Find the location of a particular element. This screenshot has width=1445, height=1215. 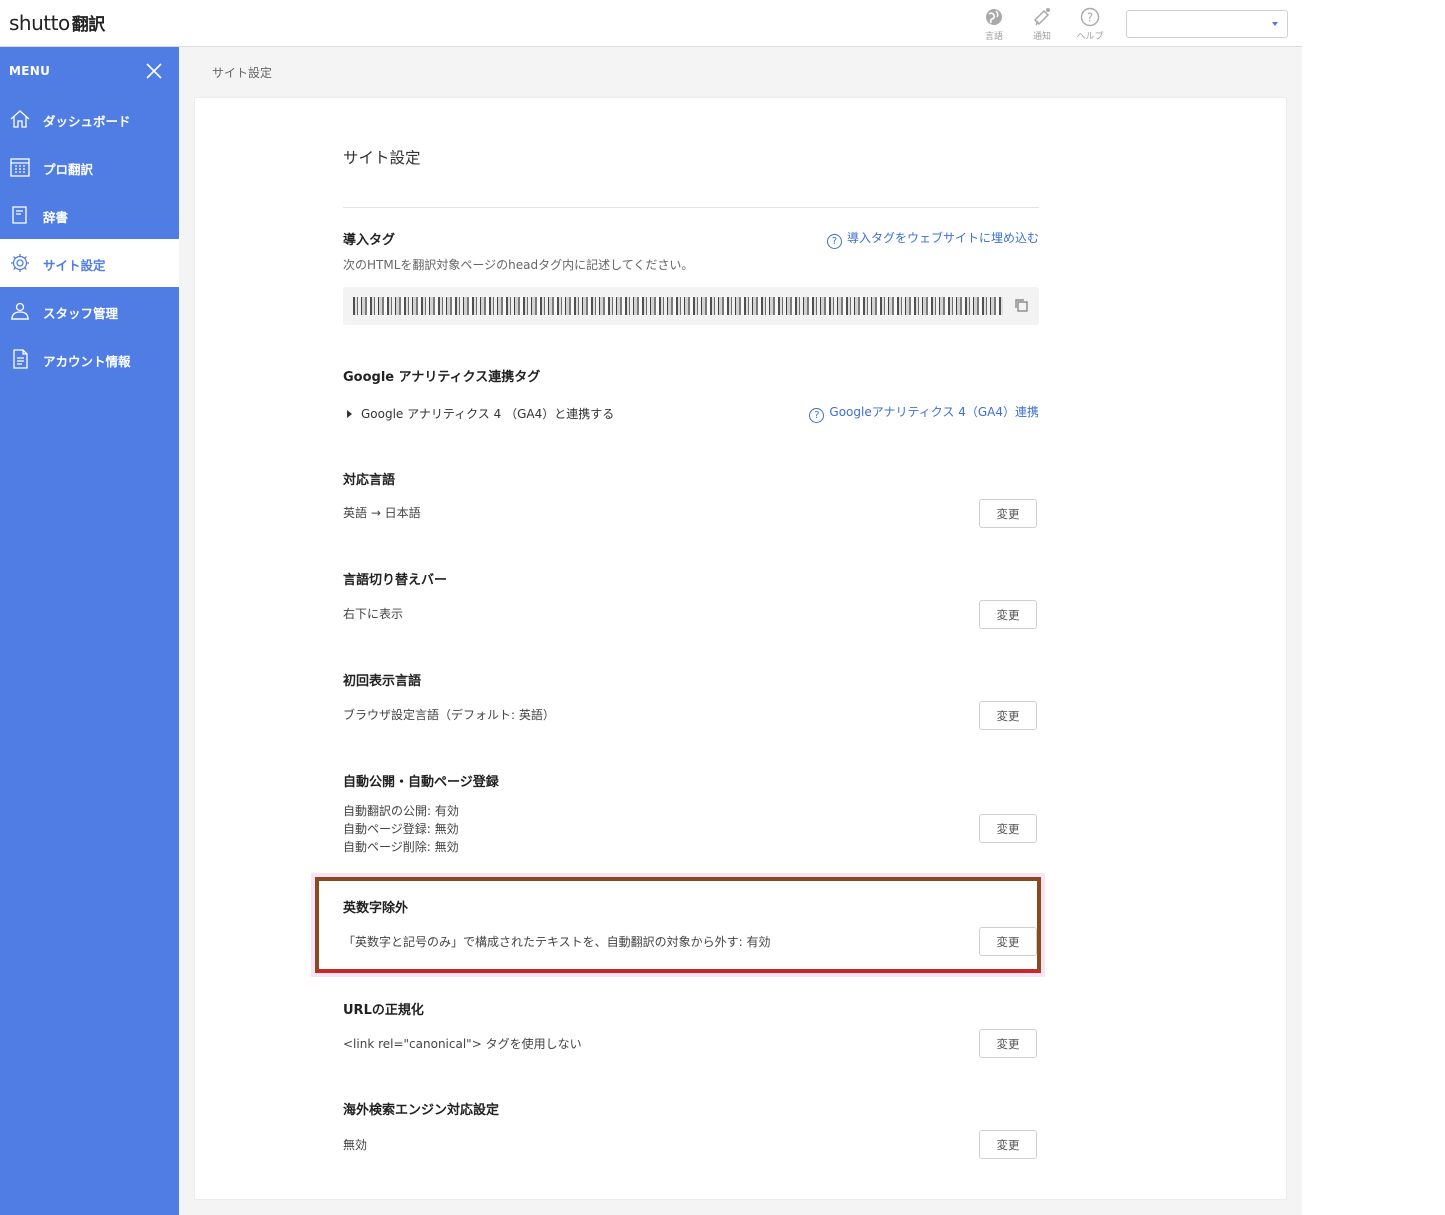

ga-disclosure: Google アナリティクス 4 （GA4）と連携する is located at coordinates (480, 413).